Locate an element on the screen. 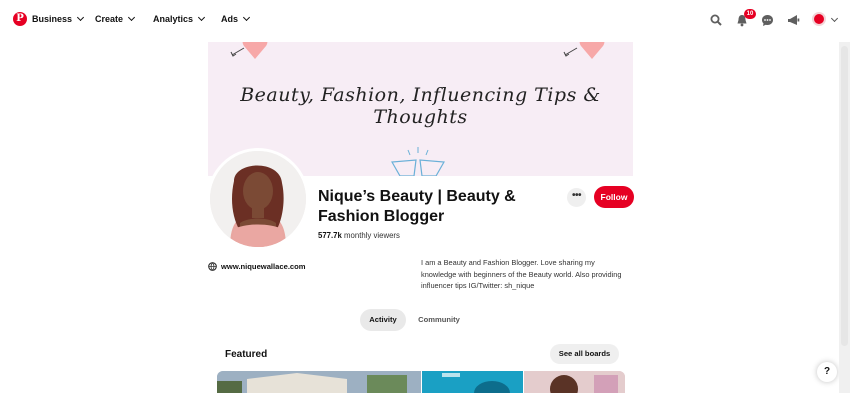 This screenshot has width=850, height=393. notification-count-badge: 10 is located at coordinates (750, 14).